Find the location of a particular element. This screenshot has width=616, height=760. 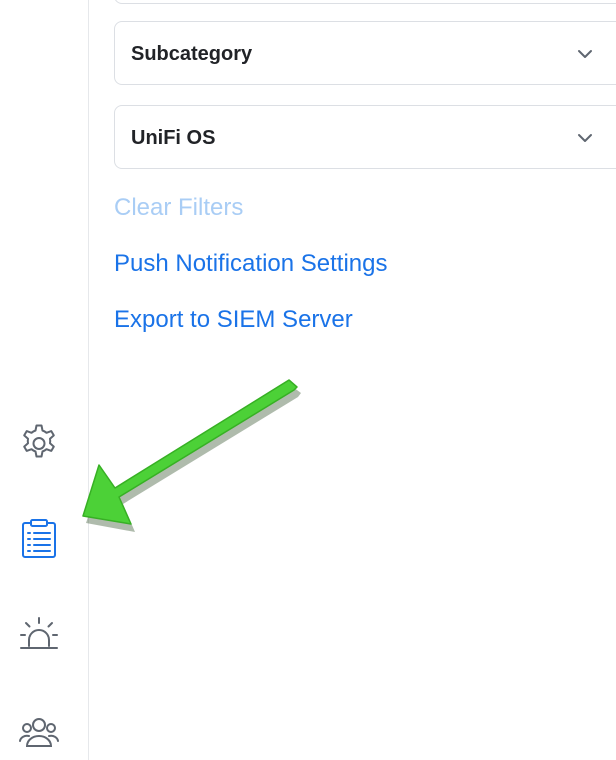

filter-select-partial is located at coordinates (365, 2).